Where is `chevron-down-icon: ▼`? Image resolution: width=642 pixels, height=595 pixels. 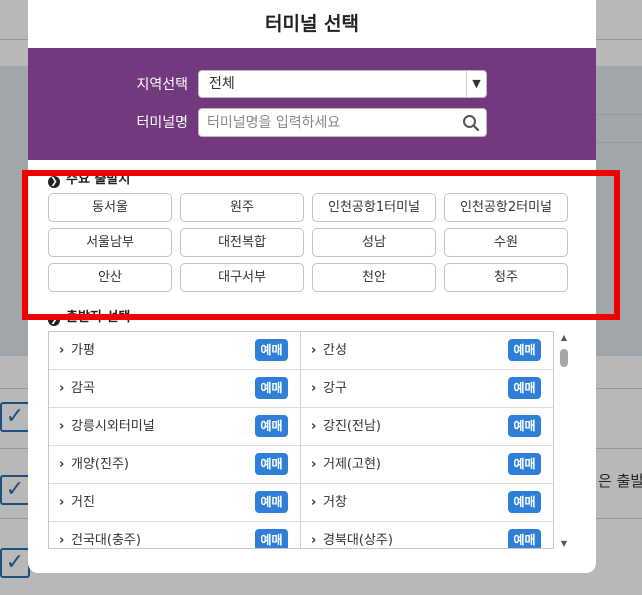 chevron-down-icon: ▼ is located at coordinates (476, 84).